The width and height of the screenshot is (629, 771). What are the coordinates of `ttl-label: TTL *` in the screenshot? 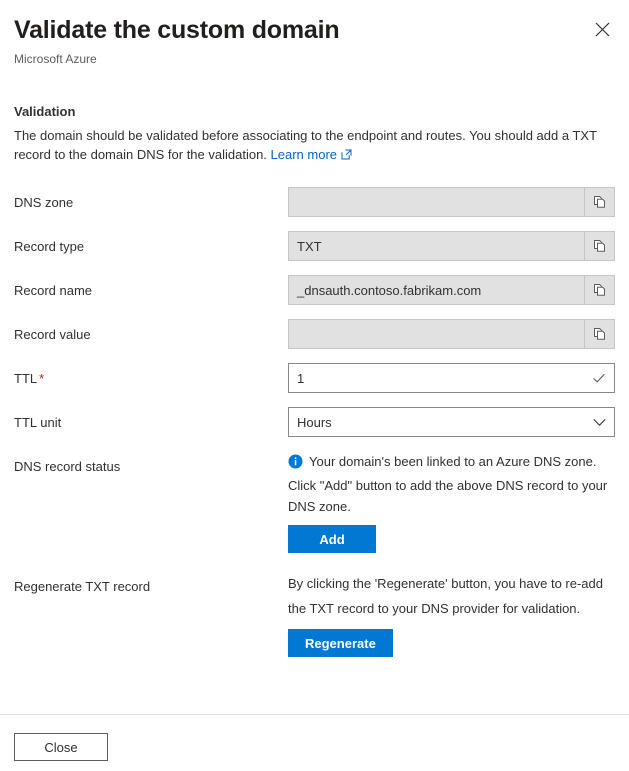 It's located at (151, 375).